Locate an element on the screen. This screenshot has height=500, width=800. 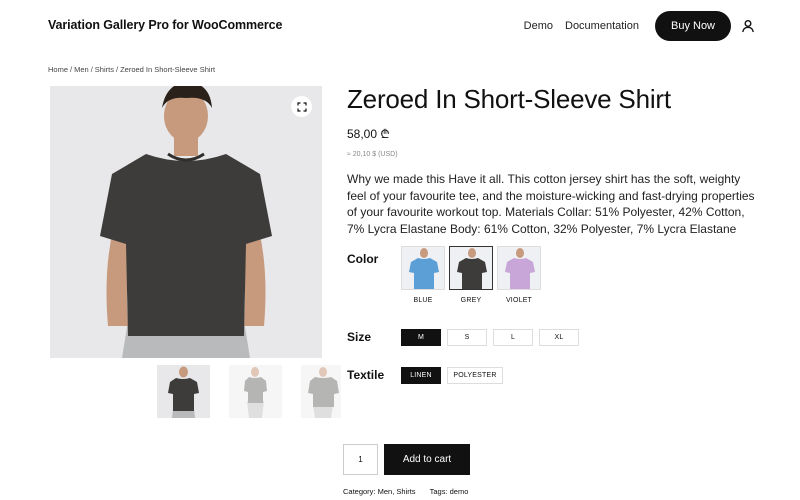
main-nav: Demo Documentation Buy Now is located at coordinates (639, 26).